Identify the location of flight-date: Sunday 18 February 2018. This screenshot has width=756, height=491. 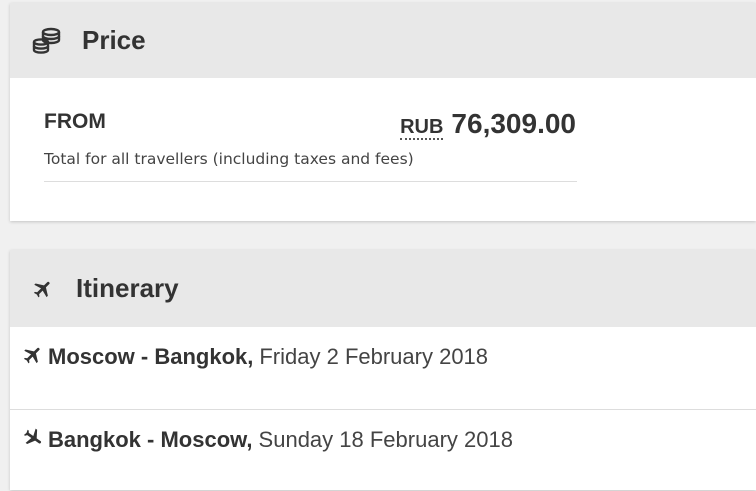
(385, 439).